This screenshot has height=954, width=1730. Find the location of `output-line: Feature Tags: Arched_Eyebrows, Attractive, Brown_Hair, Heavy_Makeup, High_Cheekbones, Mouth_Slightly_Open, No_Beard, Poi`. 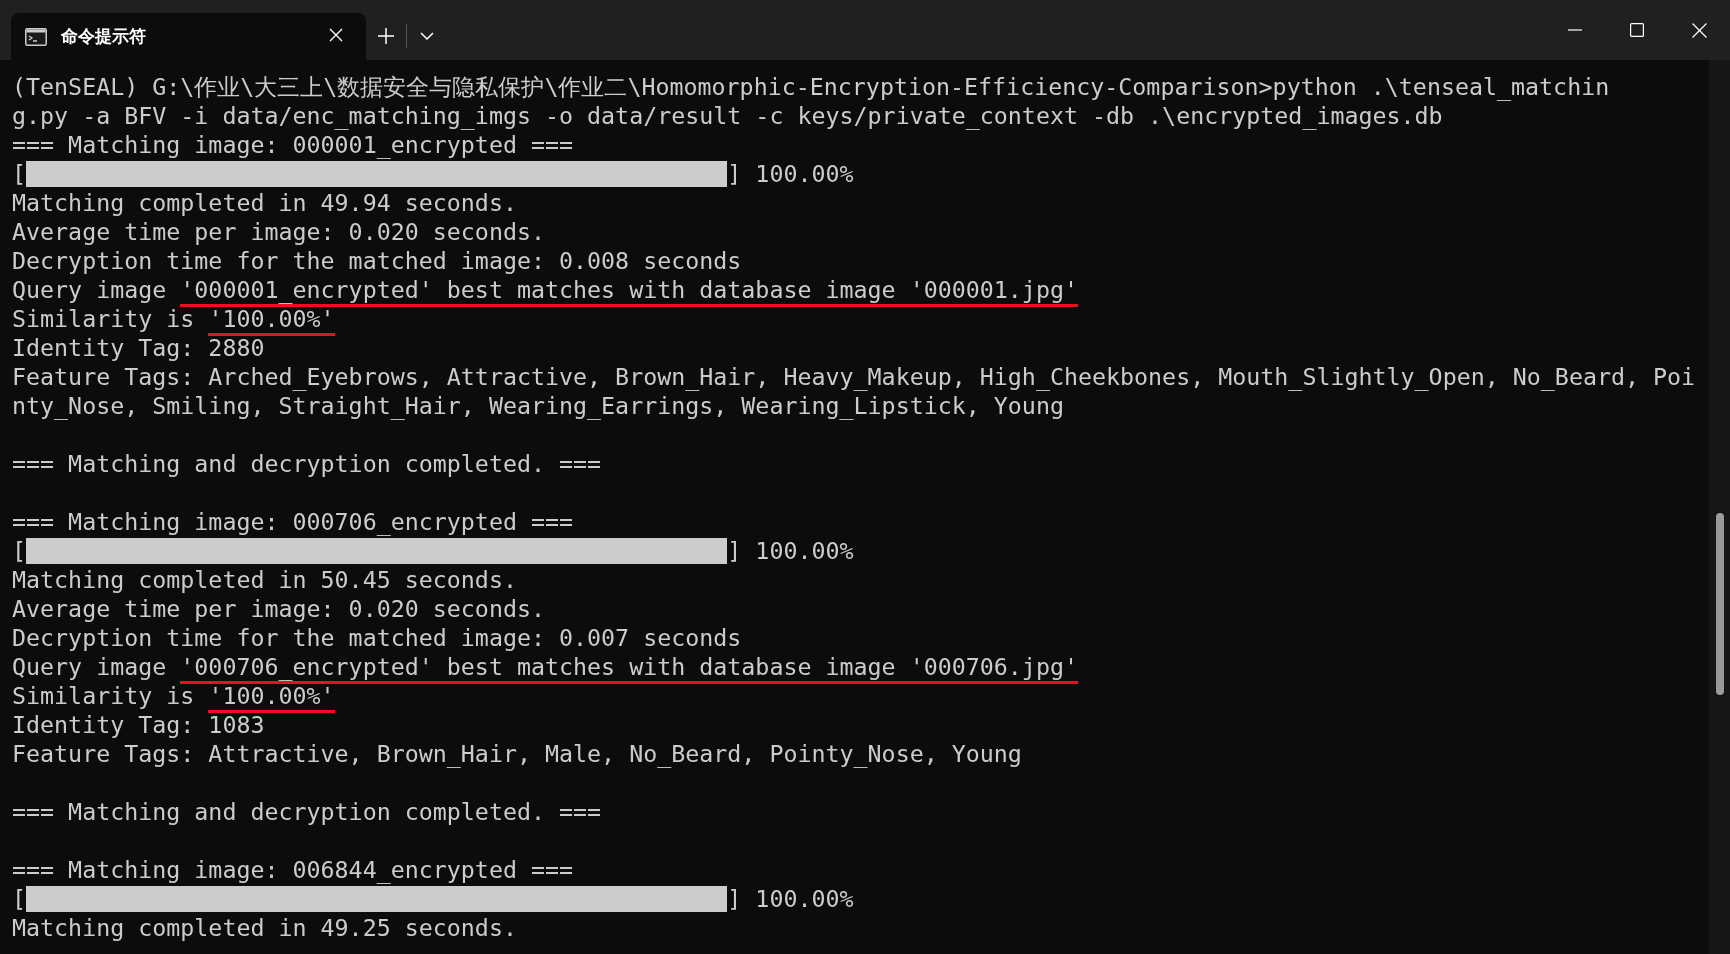

output-line: Feature Tags: Arched_Eyebrows, Attractive, Brown_Hair, Heavy_Makeup, High_Cheekbones, Mouth_Slightly_Open, No_Beard, Poi is located at coordinates (854, 376).